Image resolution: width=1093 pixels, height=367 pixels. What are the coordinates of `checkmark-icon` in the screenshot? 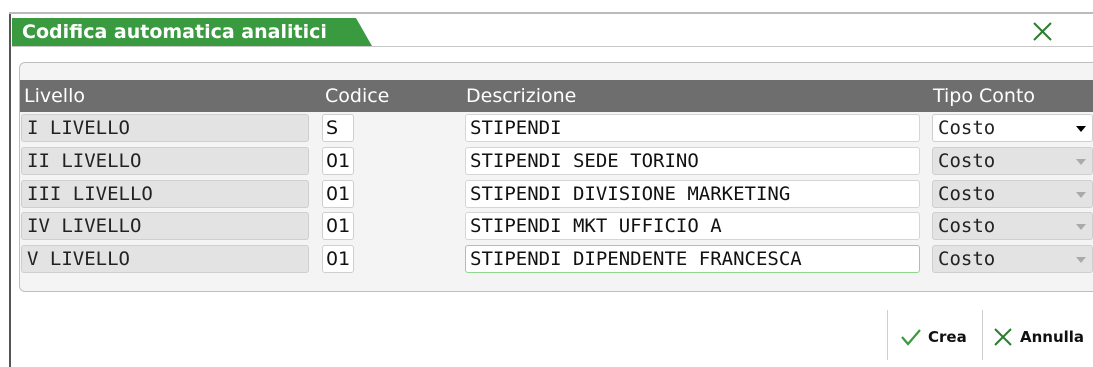 It's located at (911, 337).